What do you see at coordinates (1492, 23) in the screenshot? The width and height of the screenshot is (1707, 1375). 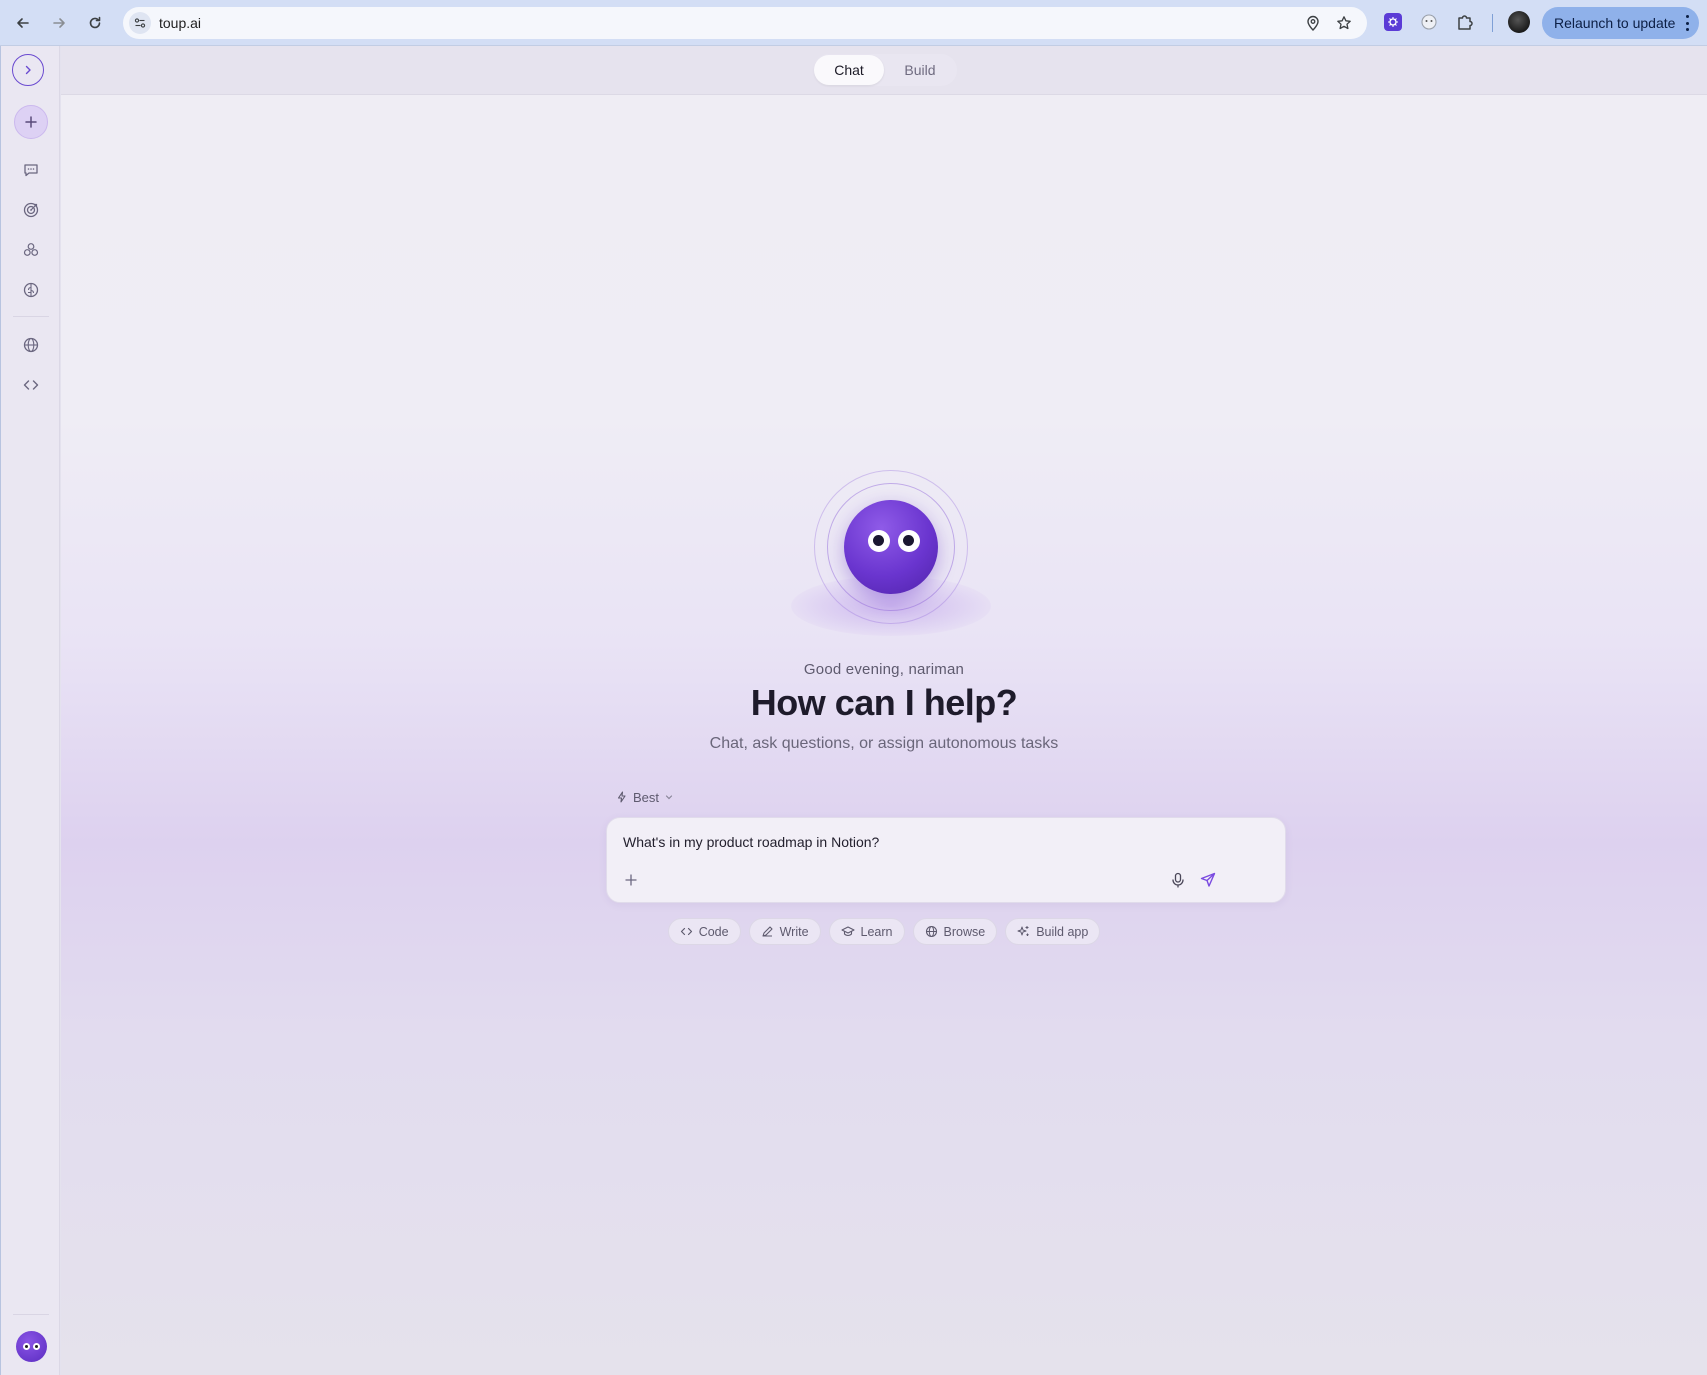 I see `toolbar-divider` at bounding box center [1492, 23].